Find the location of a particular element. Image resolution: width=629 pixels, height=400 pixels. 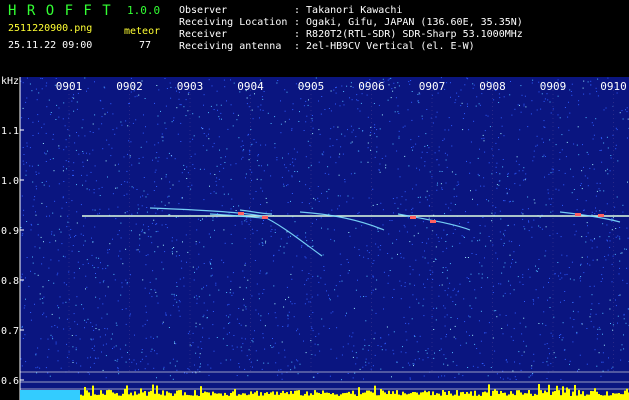

location-value: : Ogaki, Gifu, JAPAN (136.60E, 35.35N) is located at coordinates (408, 22).